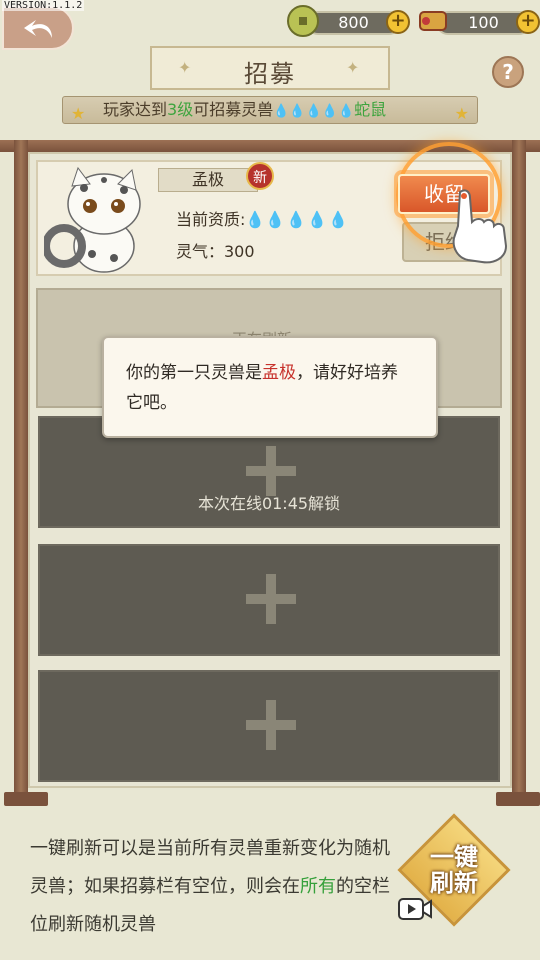 This screenshot has width=540, height=960. Describe the element at coordinates (518, 799) in the screenshot. I see `frame-base-right` at that location.